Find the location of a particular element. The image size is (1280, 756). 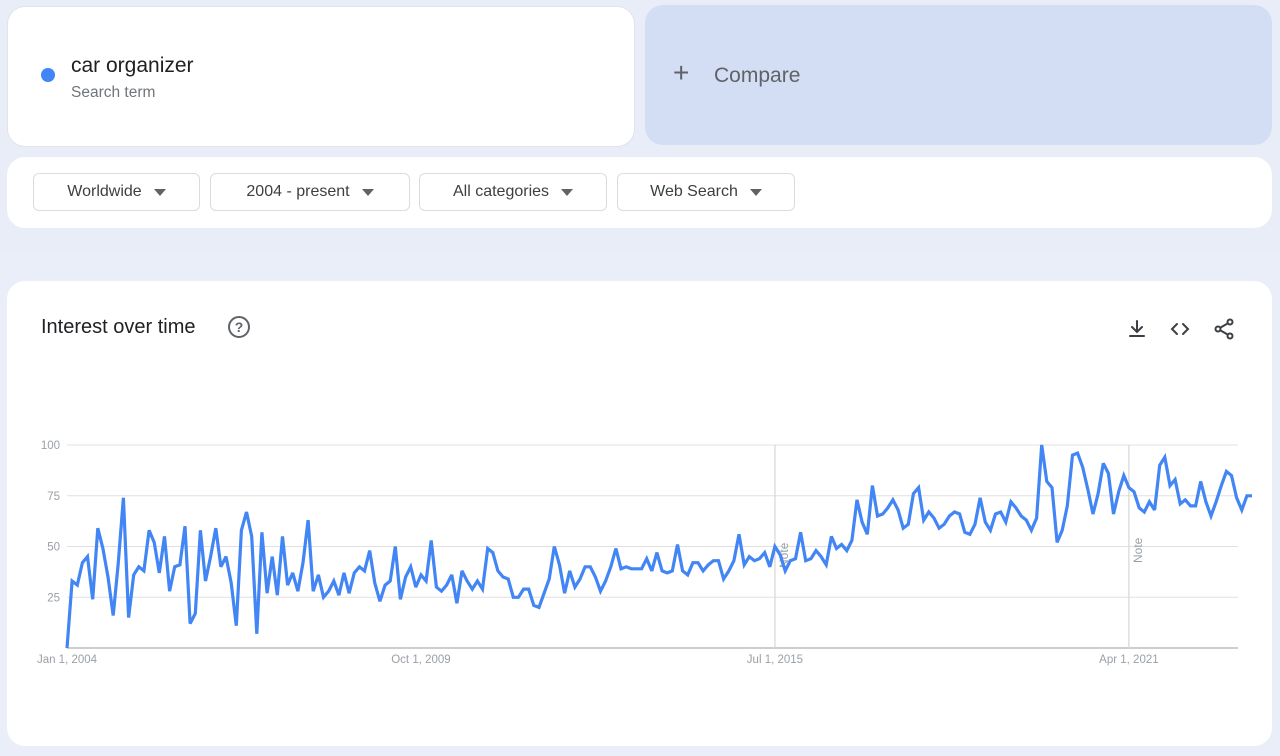

x-tick-label: Jan 1, 2004 is located at coordinates (67, 660).